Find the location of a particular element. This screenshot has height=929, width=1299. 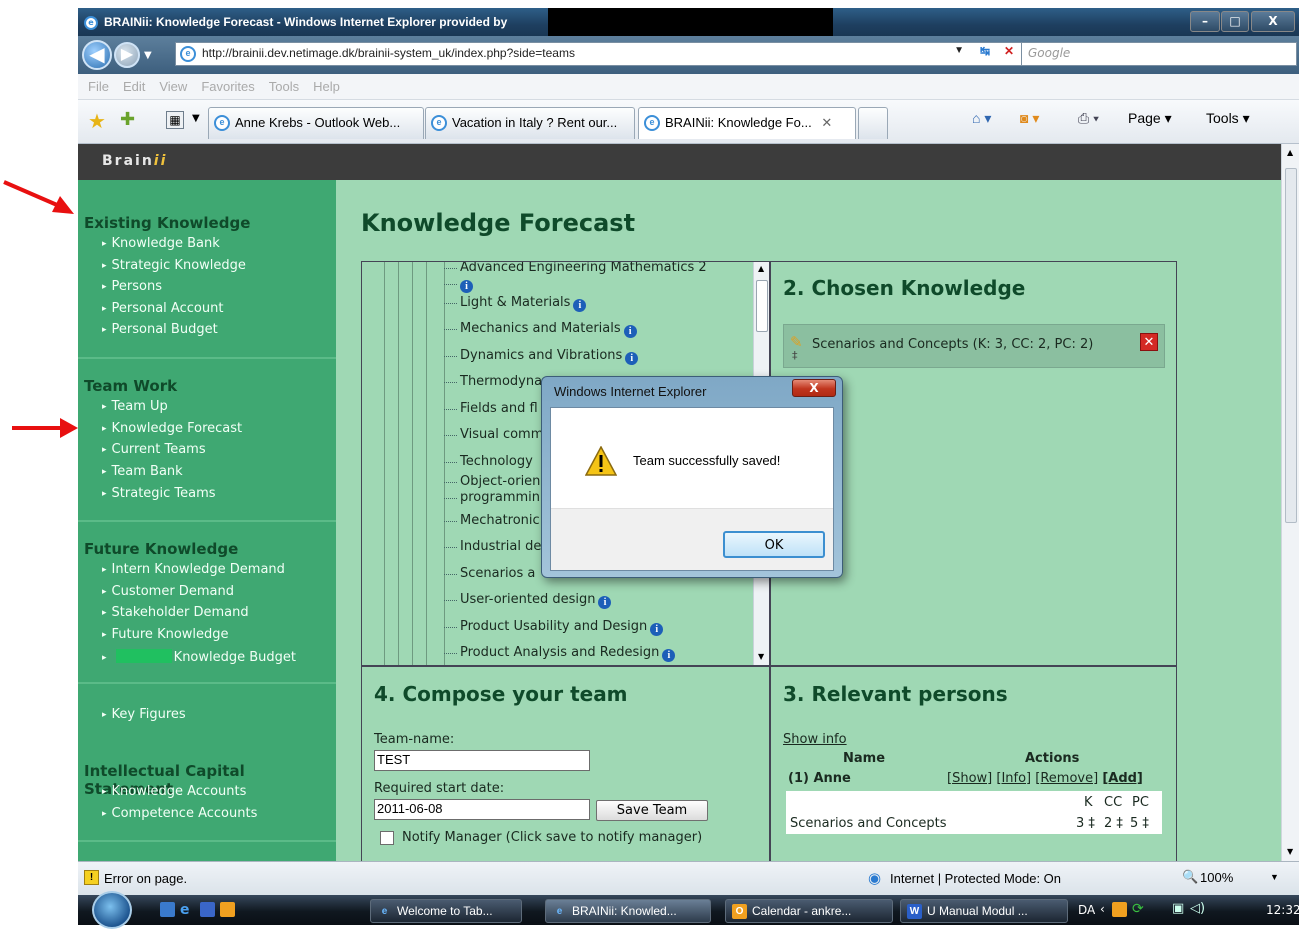

sidebar-item-strategic-knowledge: Strategic Knowledge is located at coordinates (174, 265).